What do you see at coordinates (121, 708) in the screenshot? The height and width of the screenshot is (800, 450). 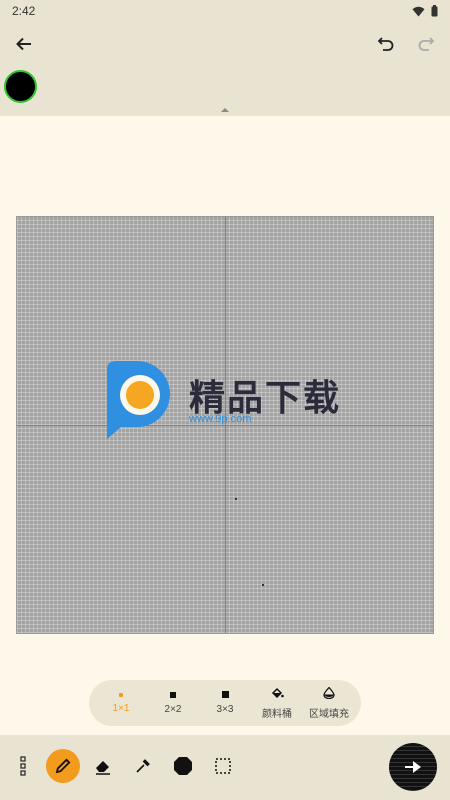 I see `brush-label: 1×1` at bounding box center [121, 708].